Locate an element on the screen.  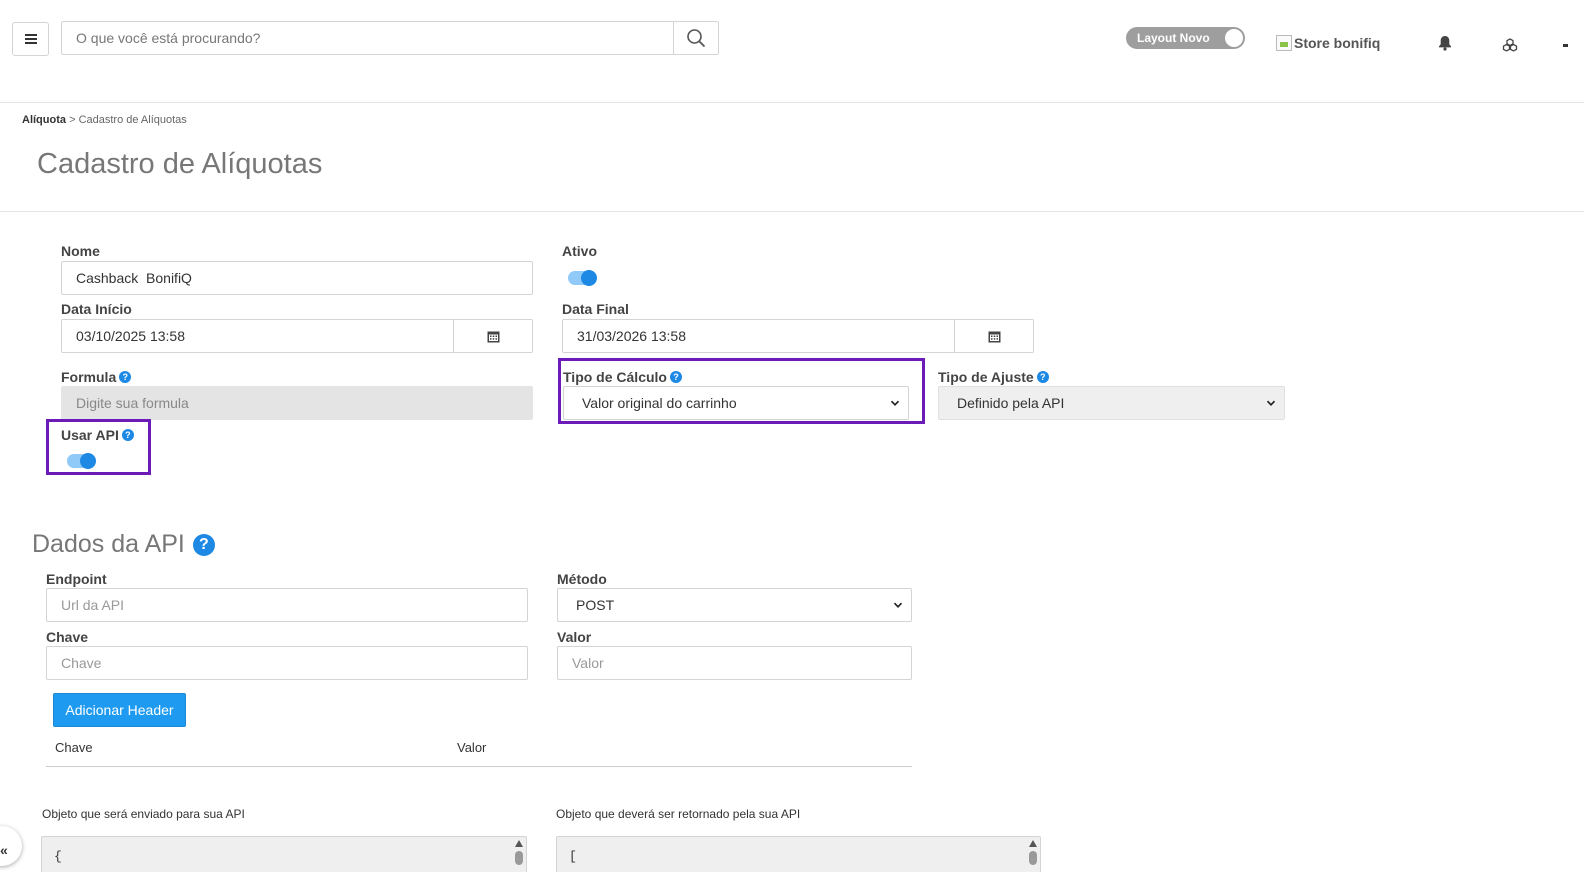
tipo-ajuste-label-text: Tipo de Ajuste is located at coordinates (986, 377).